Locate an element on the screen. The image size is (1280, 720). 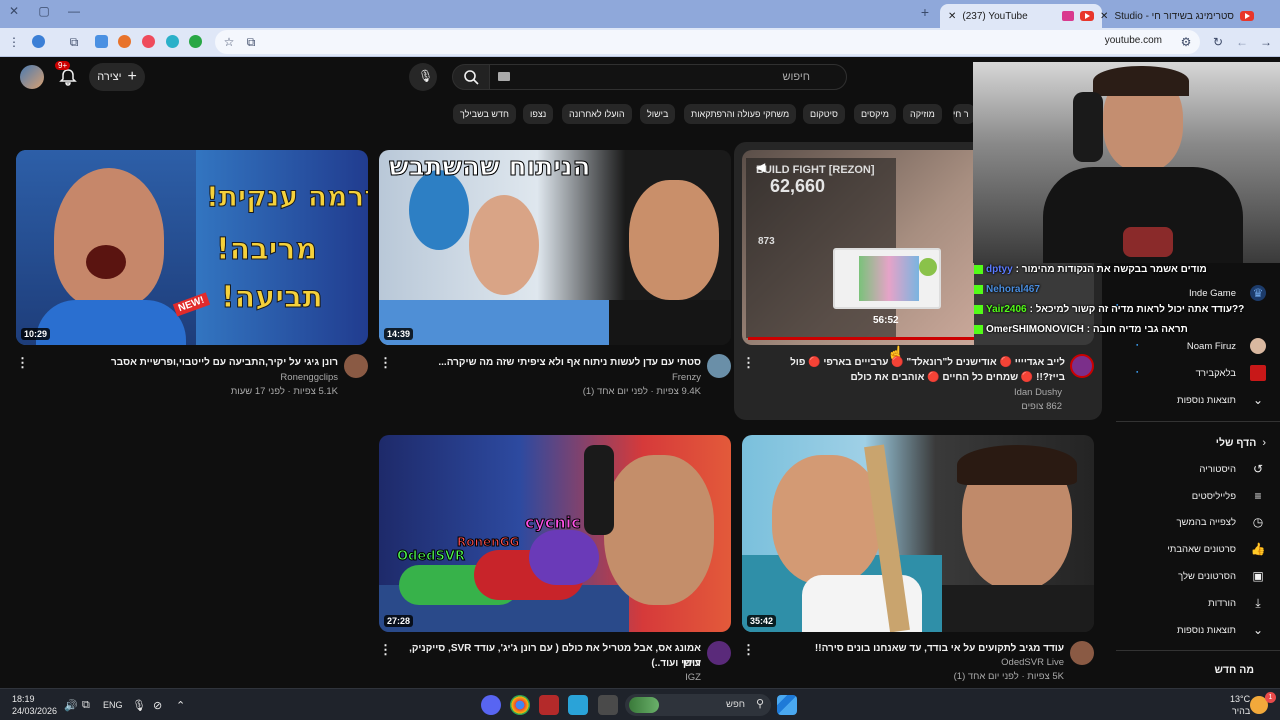
chip: מיקסים is located at coordinates (875, 114).